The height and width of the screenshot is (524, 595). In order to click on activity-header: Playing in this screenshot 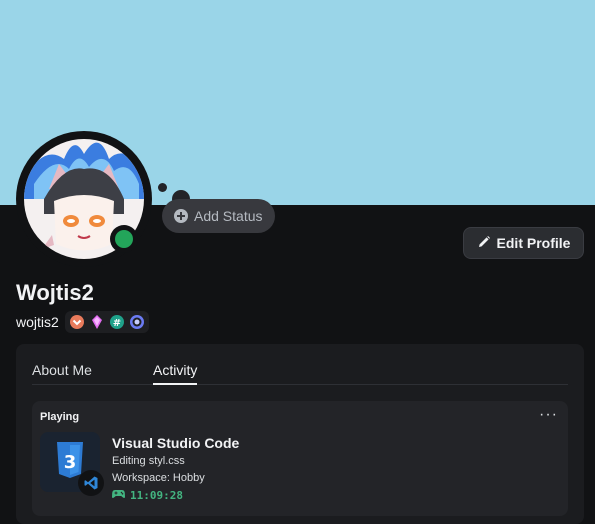, I will do `click(60, 417)`.